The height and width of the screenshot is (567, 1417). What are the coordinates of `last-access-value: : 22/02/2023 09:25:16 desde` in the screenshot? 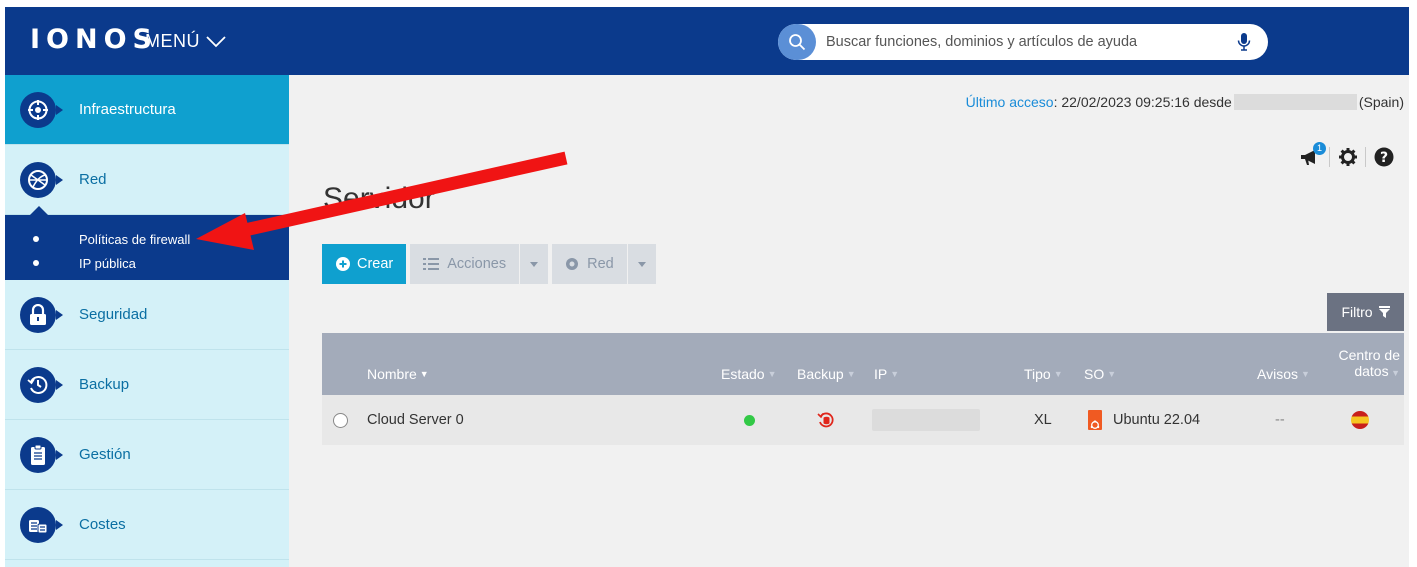 It's located at (1142, 102).